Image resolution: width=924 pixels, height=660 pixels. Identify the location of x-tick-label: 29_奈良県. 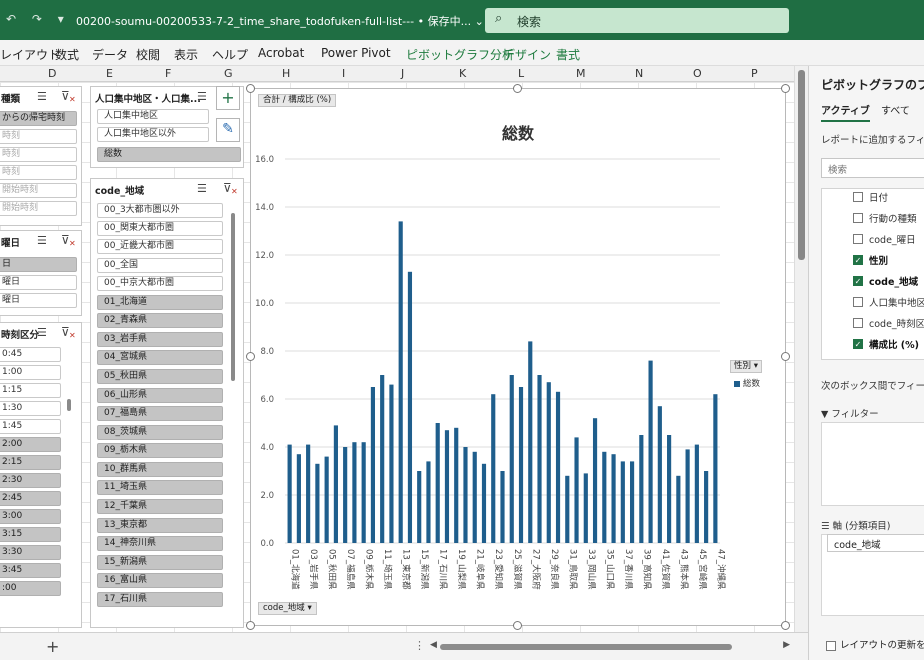
(554, 569).